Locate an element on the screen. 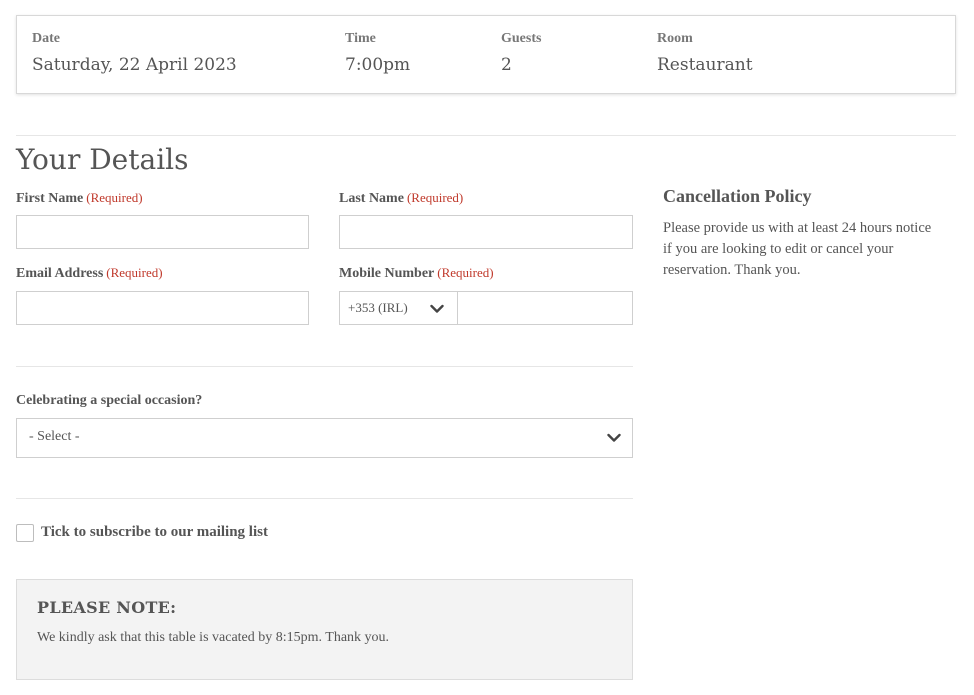  country-code-select: +353 (IRL) is located at coordinates (398, 308).